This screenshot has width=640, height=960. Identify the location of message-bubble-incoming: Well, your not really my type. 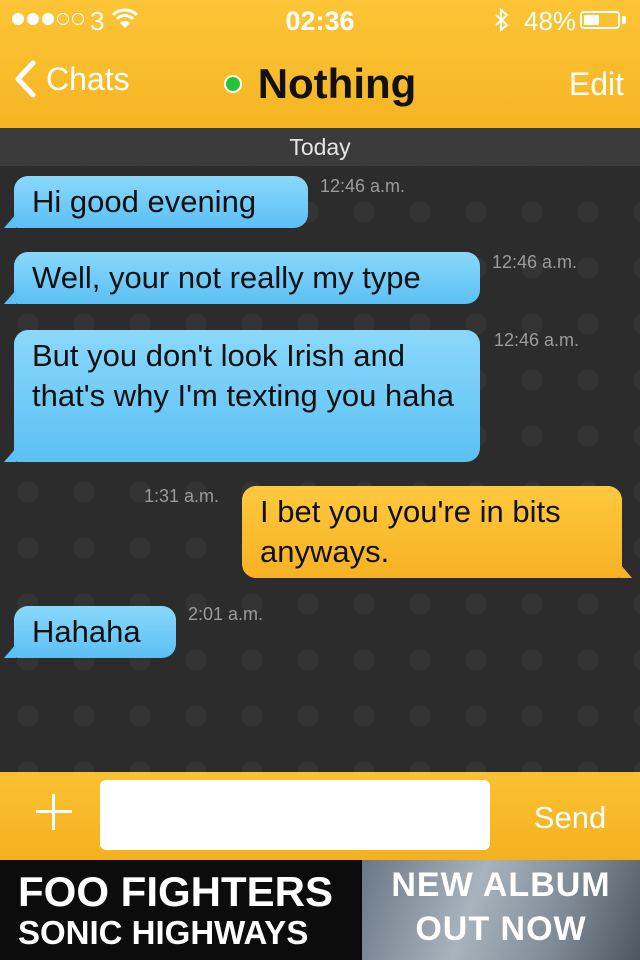
(242, 278).